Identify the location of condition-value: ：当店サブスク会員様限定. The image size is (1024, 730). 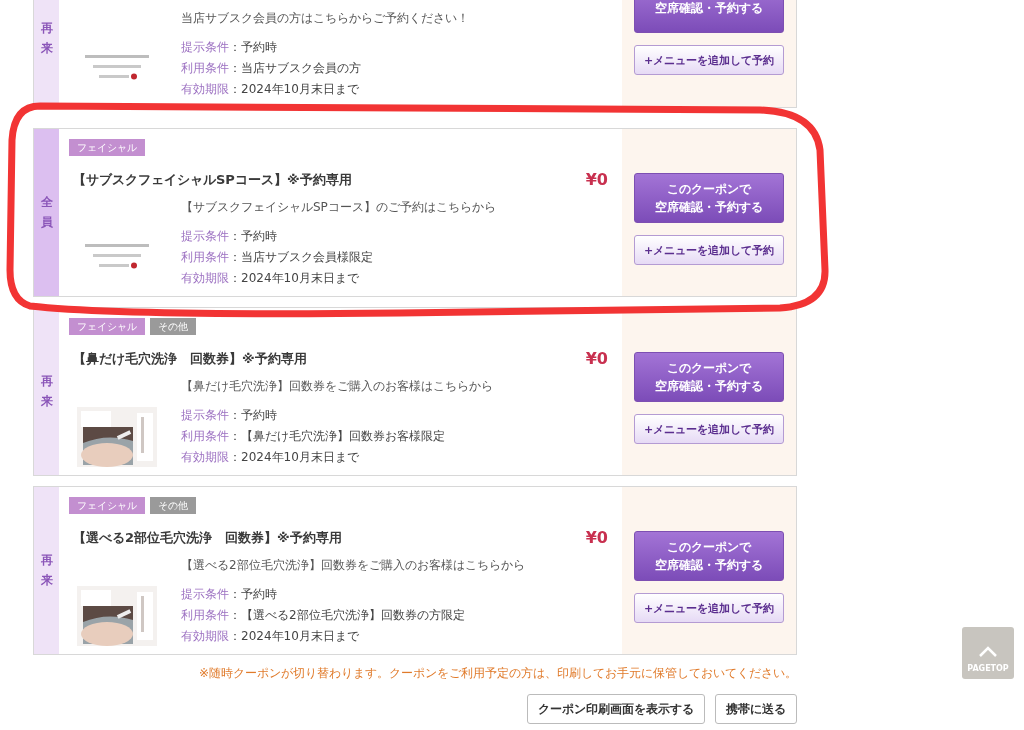
(301, 257).